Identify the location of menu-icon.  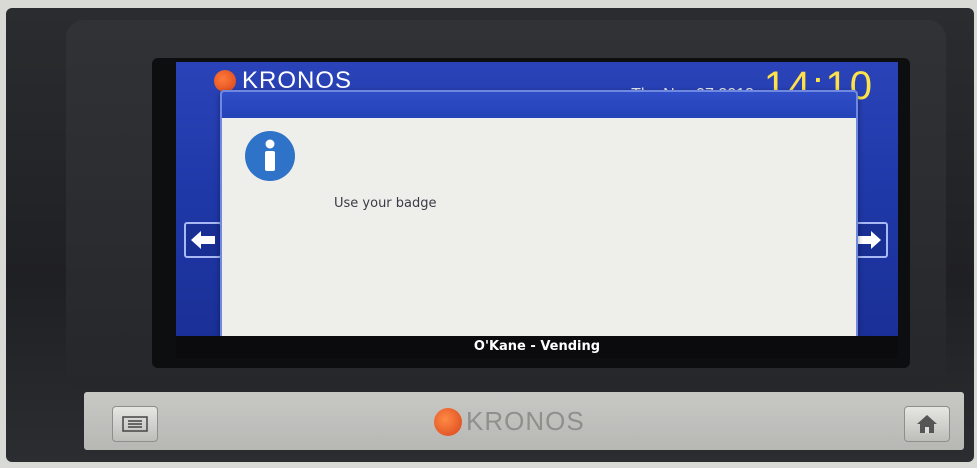
(135, 424).